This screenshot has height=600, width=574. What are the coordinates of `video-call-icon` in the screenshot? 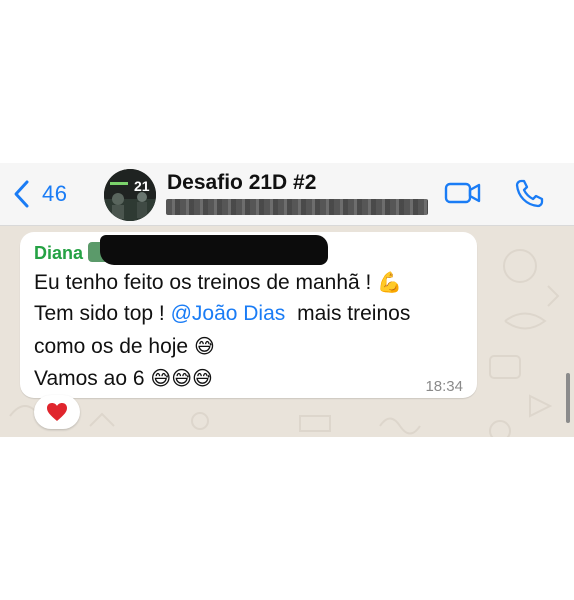 It's located at (463, 193).